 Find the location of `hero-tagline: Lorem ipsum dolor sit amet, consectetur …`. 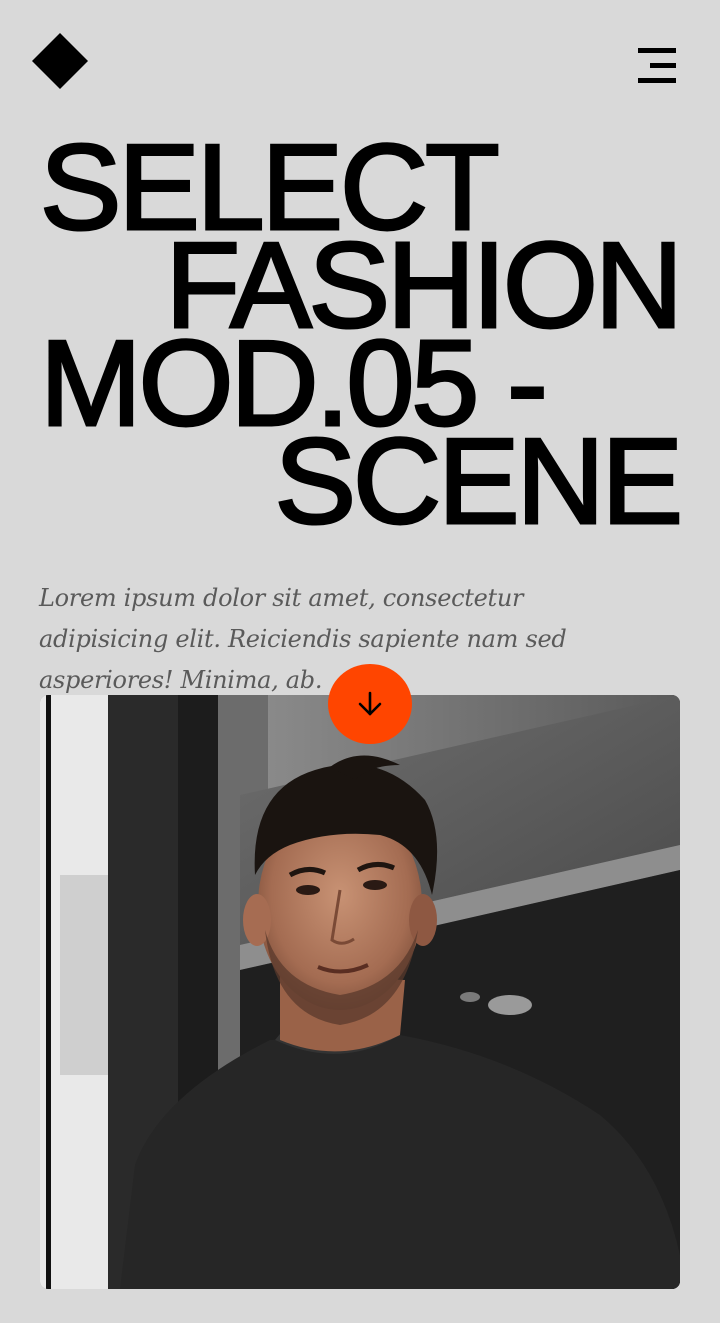

hero-tagline: Lorem ipsum dolor sit amet, consectetur … is located at coordinates (303, 639).